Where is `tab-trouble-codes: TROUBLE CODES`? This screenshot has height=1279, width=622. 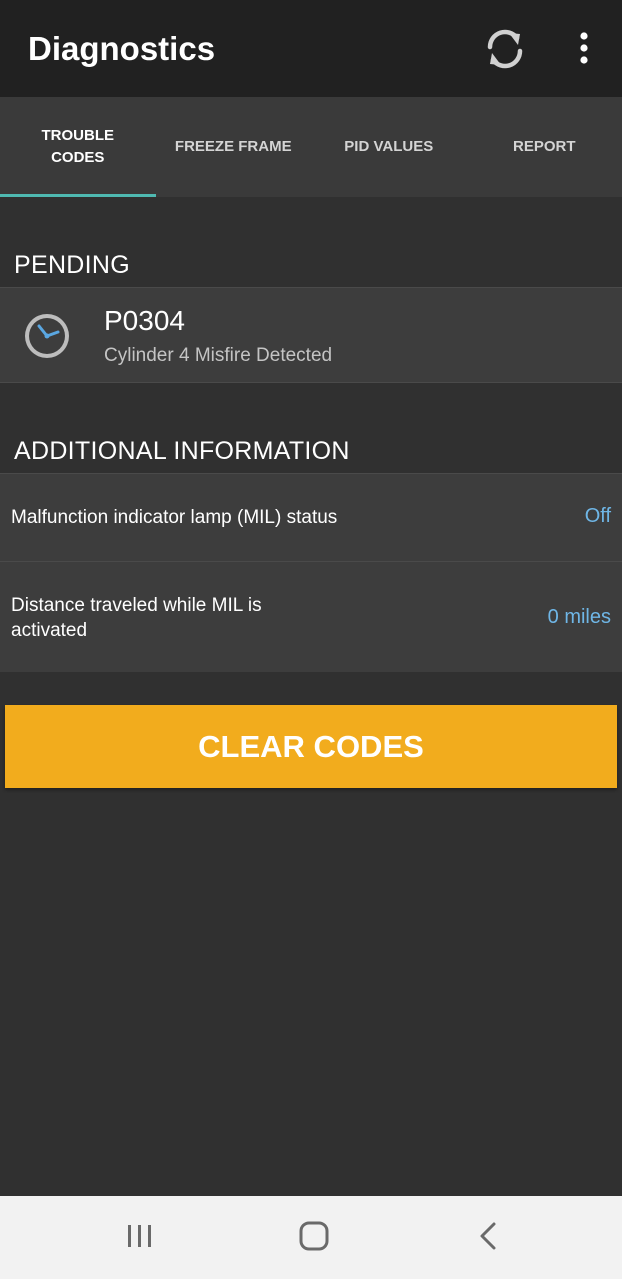 tab-trouble-codes: TROUBLE CODES is located at coordinates (78, 147).